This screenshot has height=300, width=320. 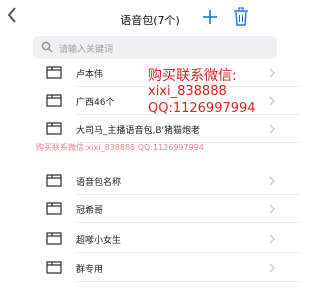 I want to click on add-button, so click(x=210, y=17).